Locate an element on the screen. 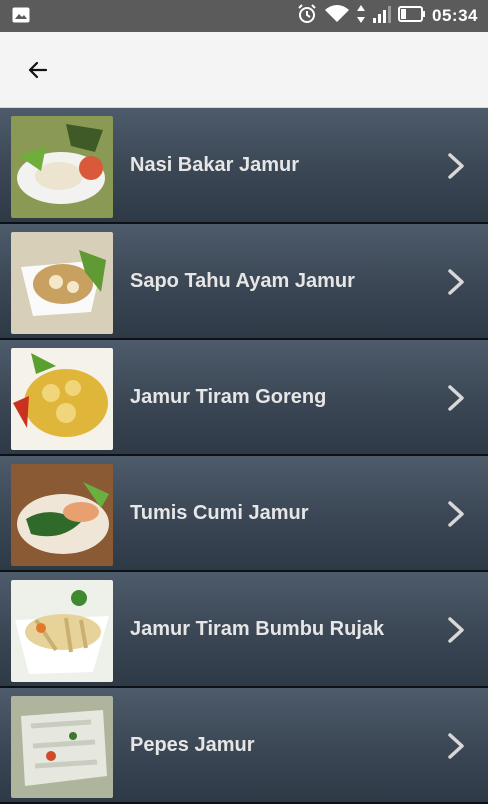 The width and height of the screenshot is (488, 804). signal-icon is located at coordinates (382, 16).